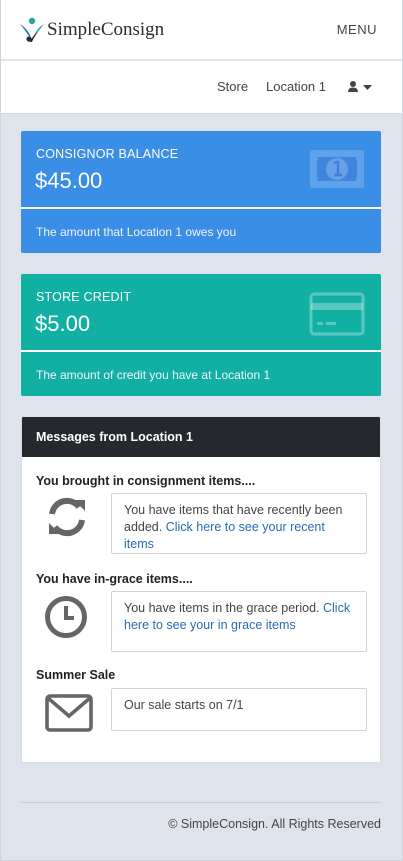  Describe the element at coordinates (105, 30) in the screenshot. I see `brand-name: SimpleConsign` at that location.